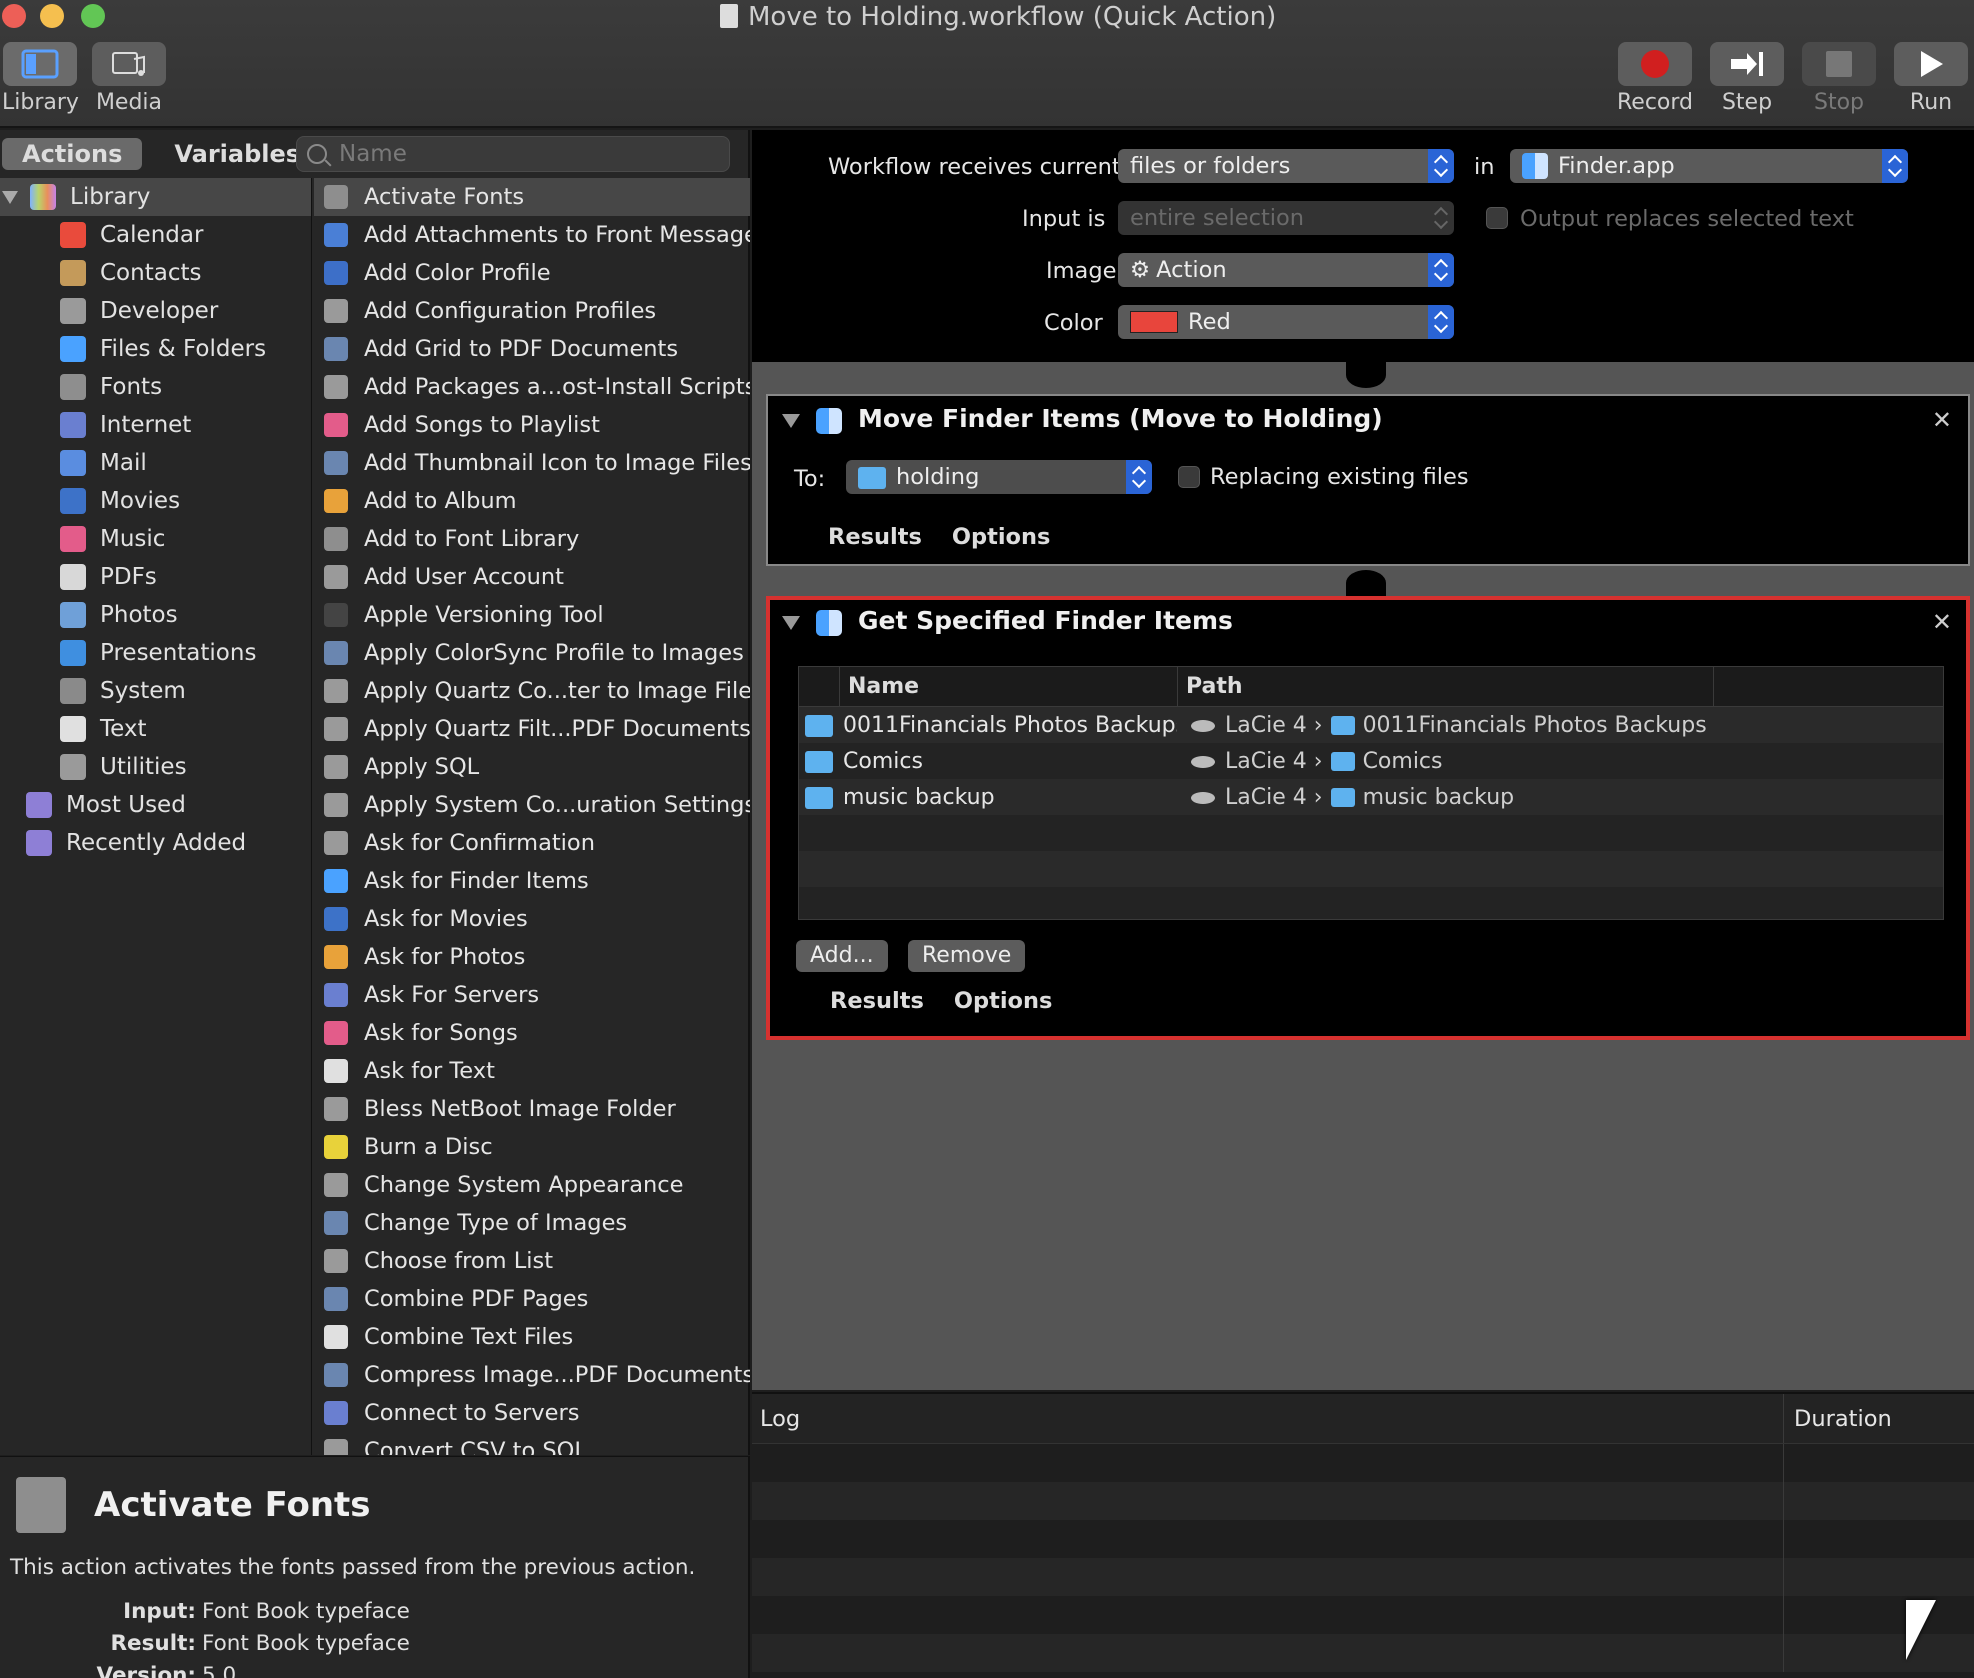  Describe the element at coordinates (532, 1337) in the screenshot. I see `action-item: Combine Text Files` at that location.